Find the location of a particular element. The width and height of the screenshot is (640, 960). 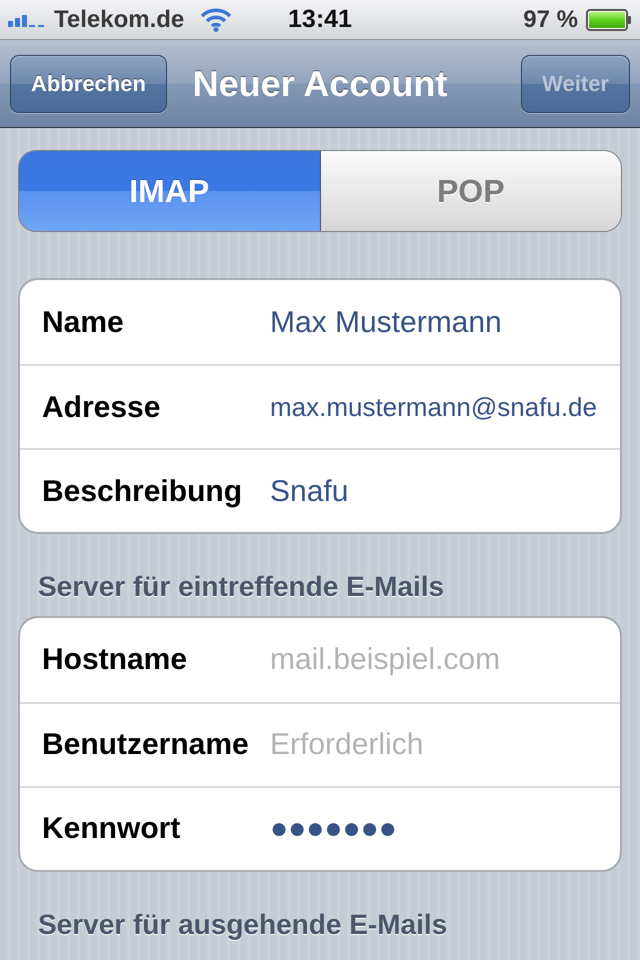

input-field: ●●●●●●● is located at coordinates (434, 829).